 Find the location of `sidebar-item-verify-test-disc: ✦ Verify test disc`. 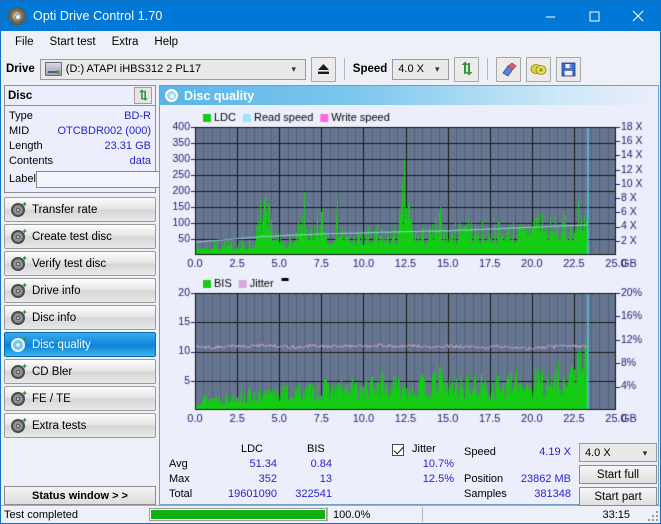

sidebar-item-verify-test-disc: ✦ Verify test disc is located at coordinates (80, 263).